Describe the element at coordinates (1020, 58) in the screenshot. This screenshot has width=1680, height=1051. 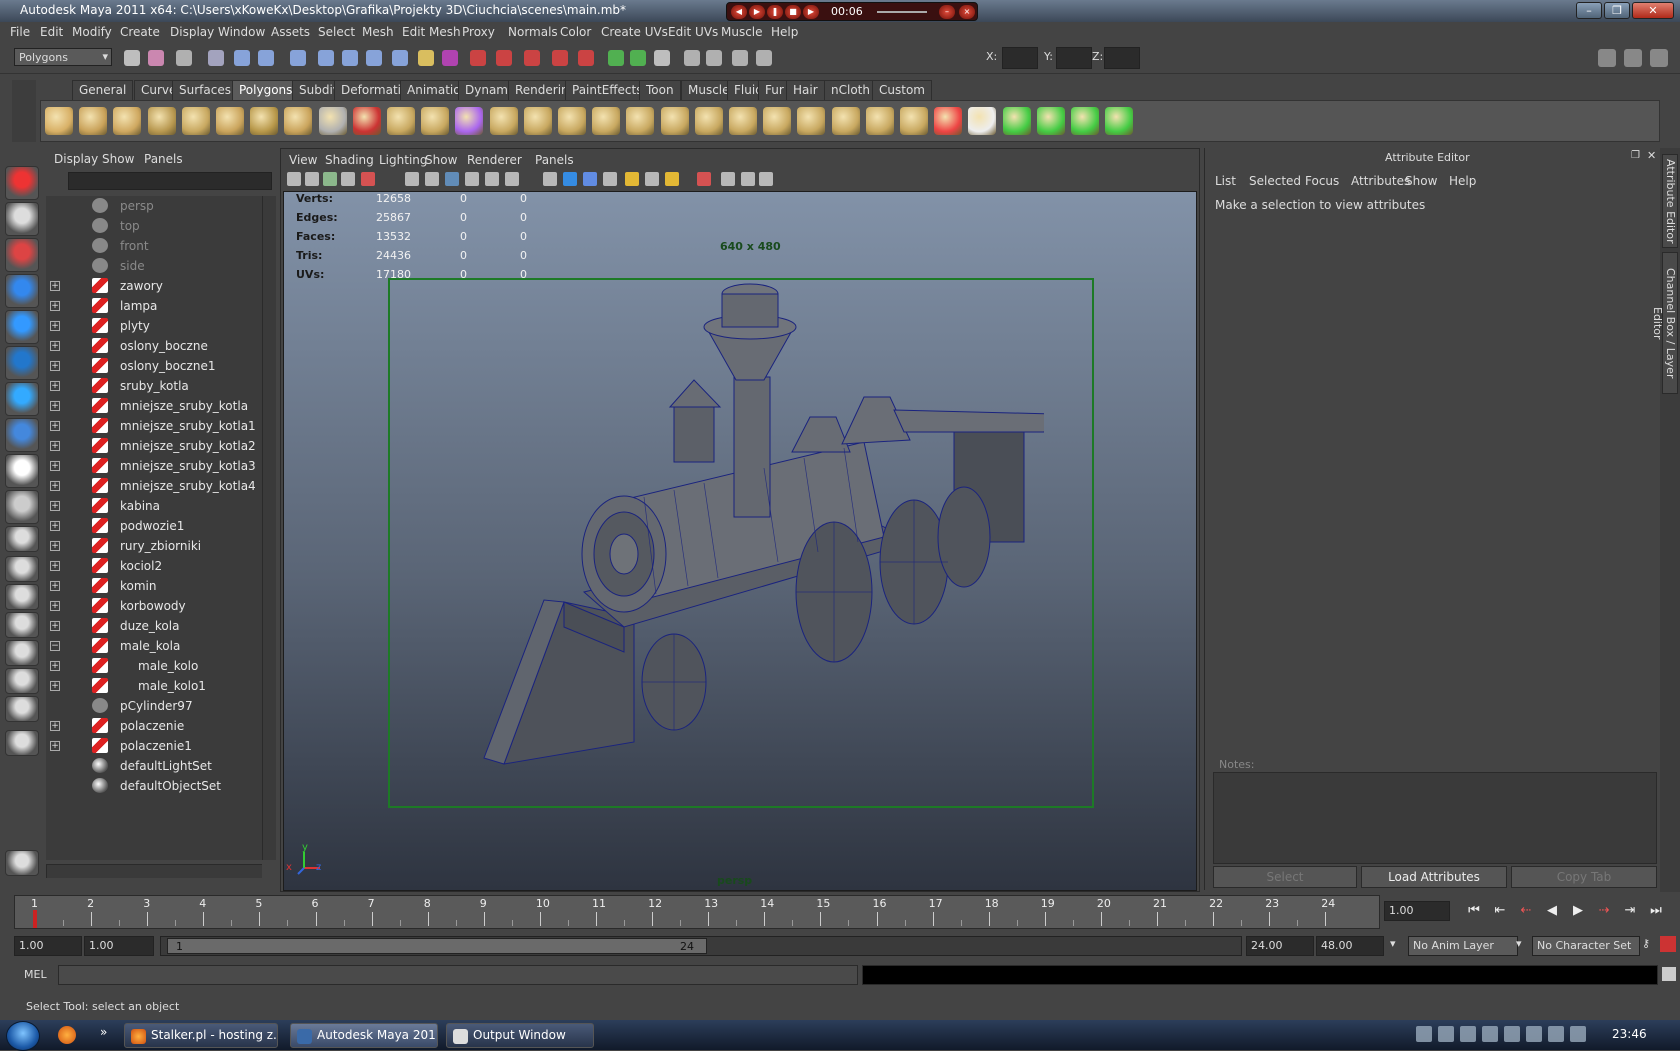
I see `x-field` at that location.